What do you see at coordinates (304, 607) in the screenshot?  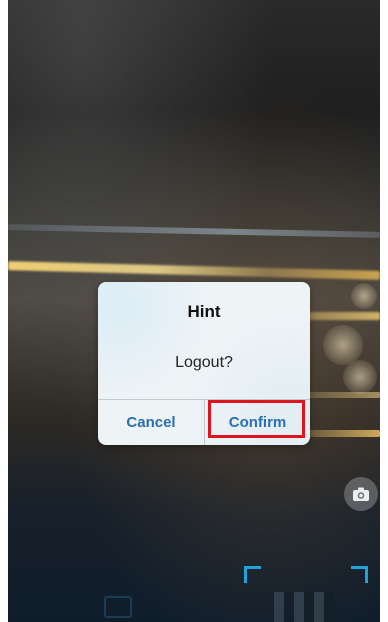 I see `qr-preview` at bounding box center [304, 607].